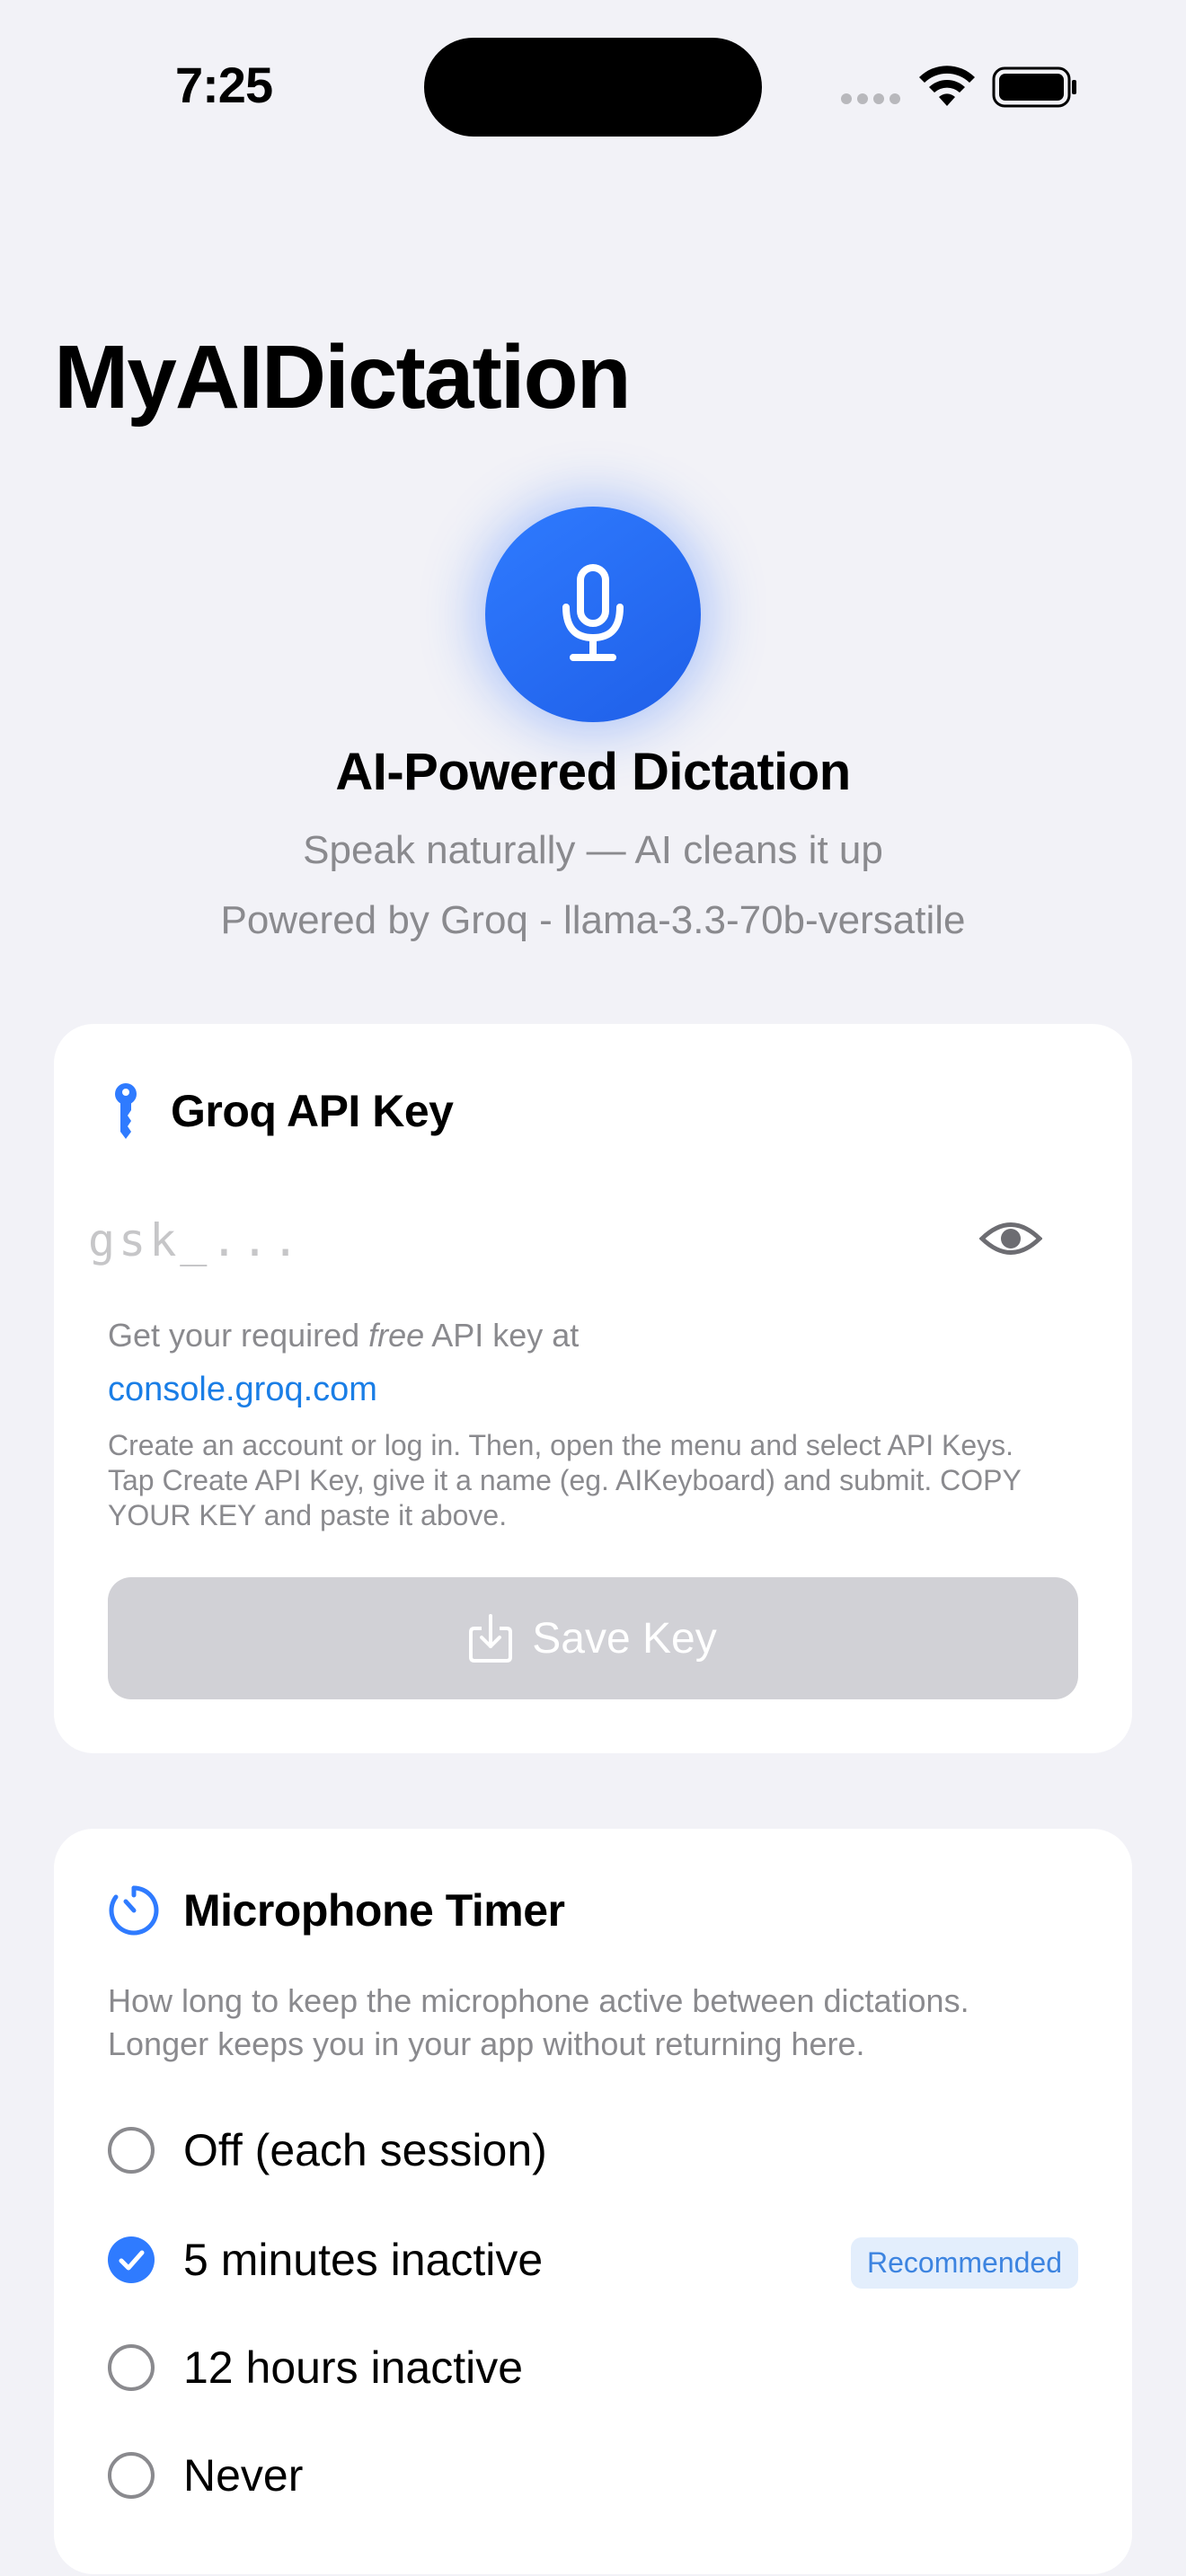 This screenshot has width=1186, height=2576. I want to click on groq-console-link: console.groq.com, so click(242, 1390).